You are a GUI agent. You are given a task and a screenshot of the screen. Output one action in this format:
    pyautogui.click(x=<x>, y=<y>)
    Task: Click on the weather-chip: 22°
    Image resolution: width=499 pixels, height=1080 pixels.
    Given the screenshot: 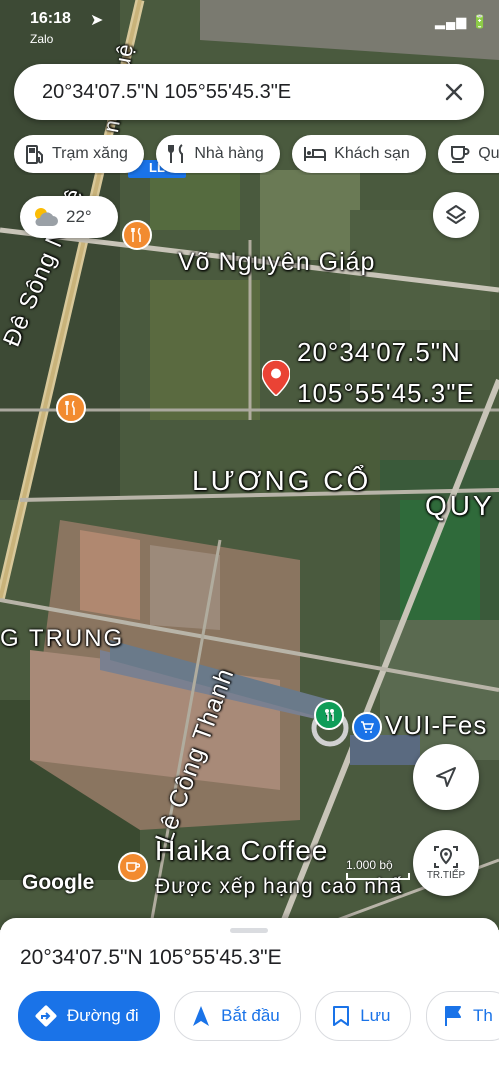 What is the action you would take?
    pyautogui.click(x=69, y=217)
    